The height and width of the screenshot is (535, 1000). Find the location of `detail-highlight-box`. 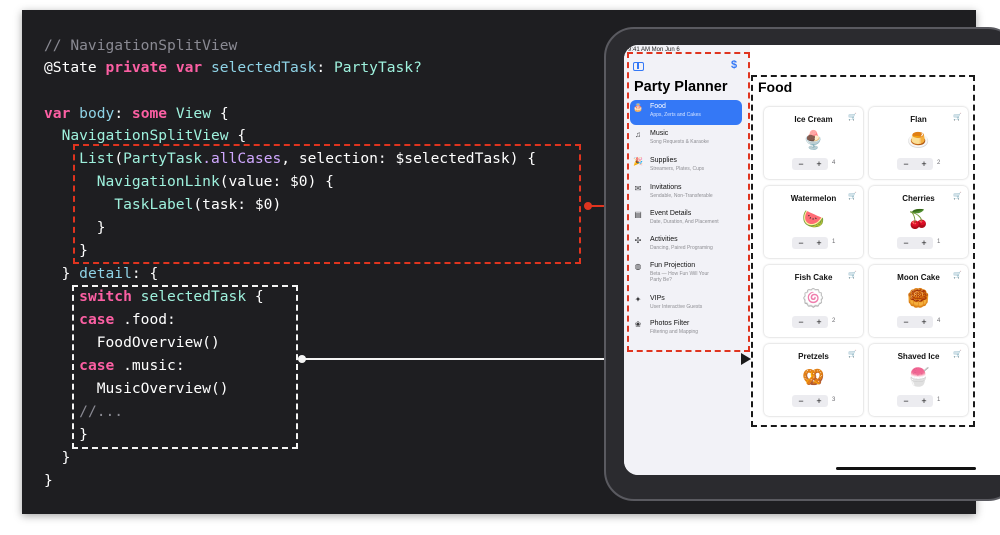

detail-highlight-box is located at coordinates (185, 367).